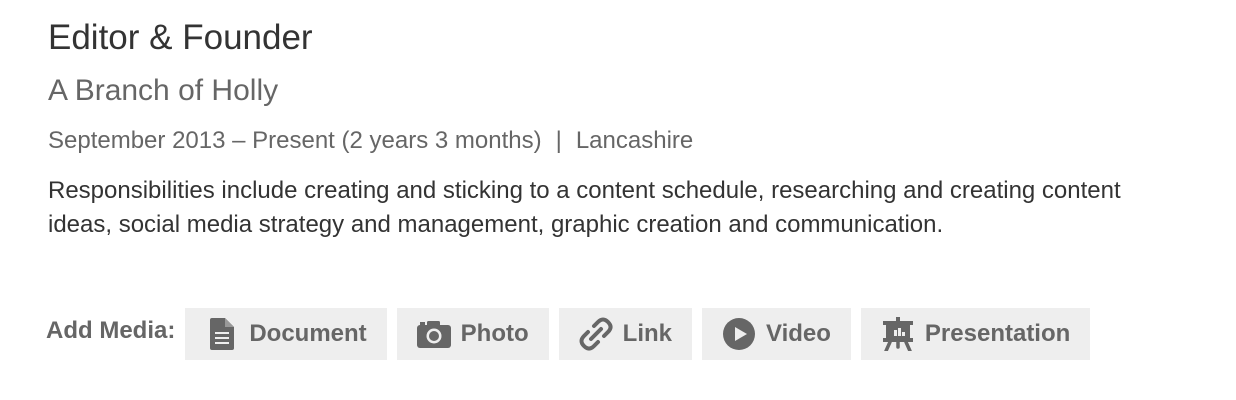 The height and width of the screenshot is (400, 1236). I want to click on video-label: Video, so click(798, 333).